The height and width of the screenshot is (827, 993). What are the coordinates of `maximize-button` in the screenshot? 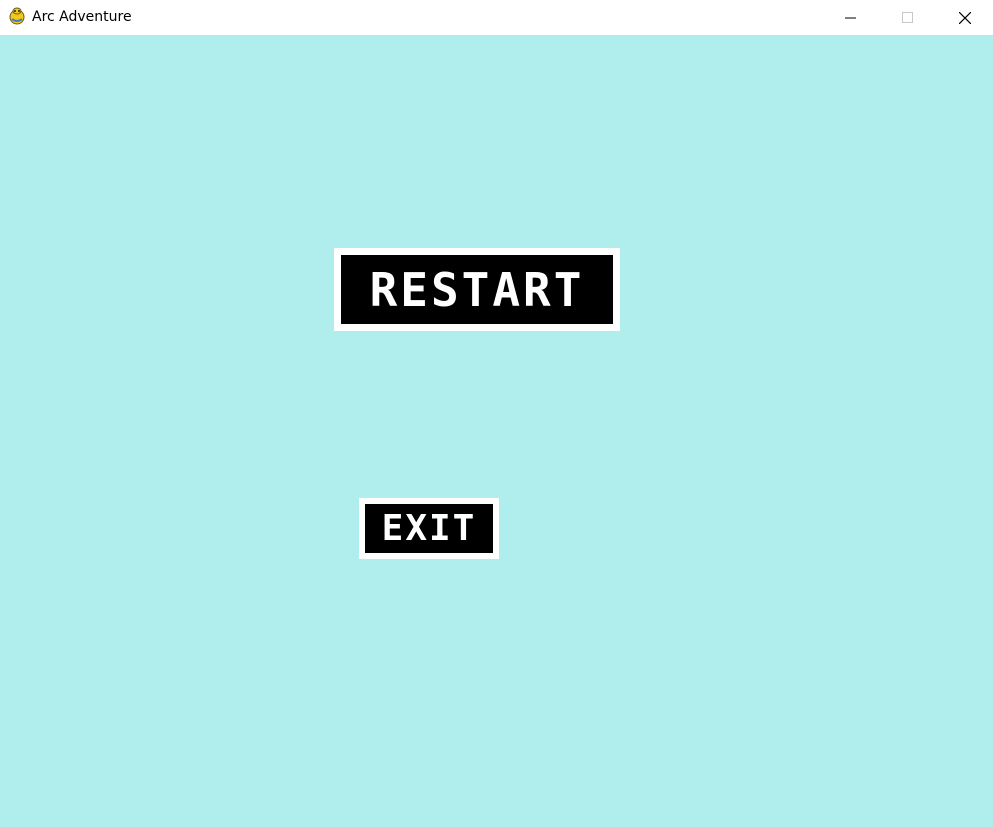 It's located at (908, 17).